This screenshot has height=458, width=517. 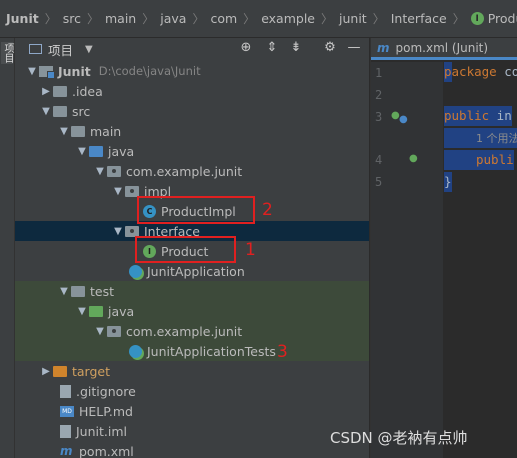 I want to click on tree-row-project: ▼ Junit D:\code\java\Junit, so click(x=192, y=71).